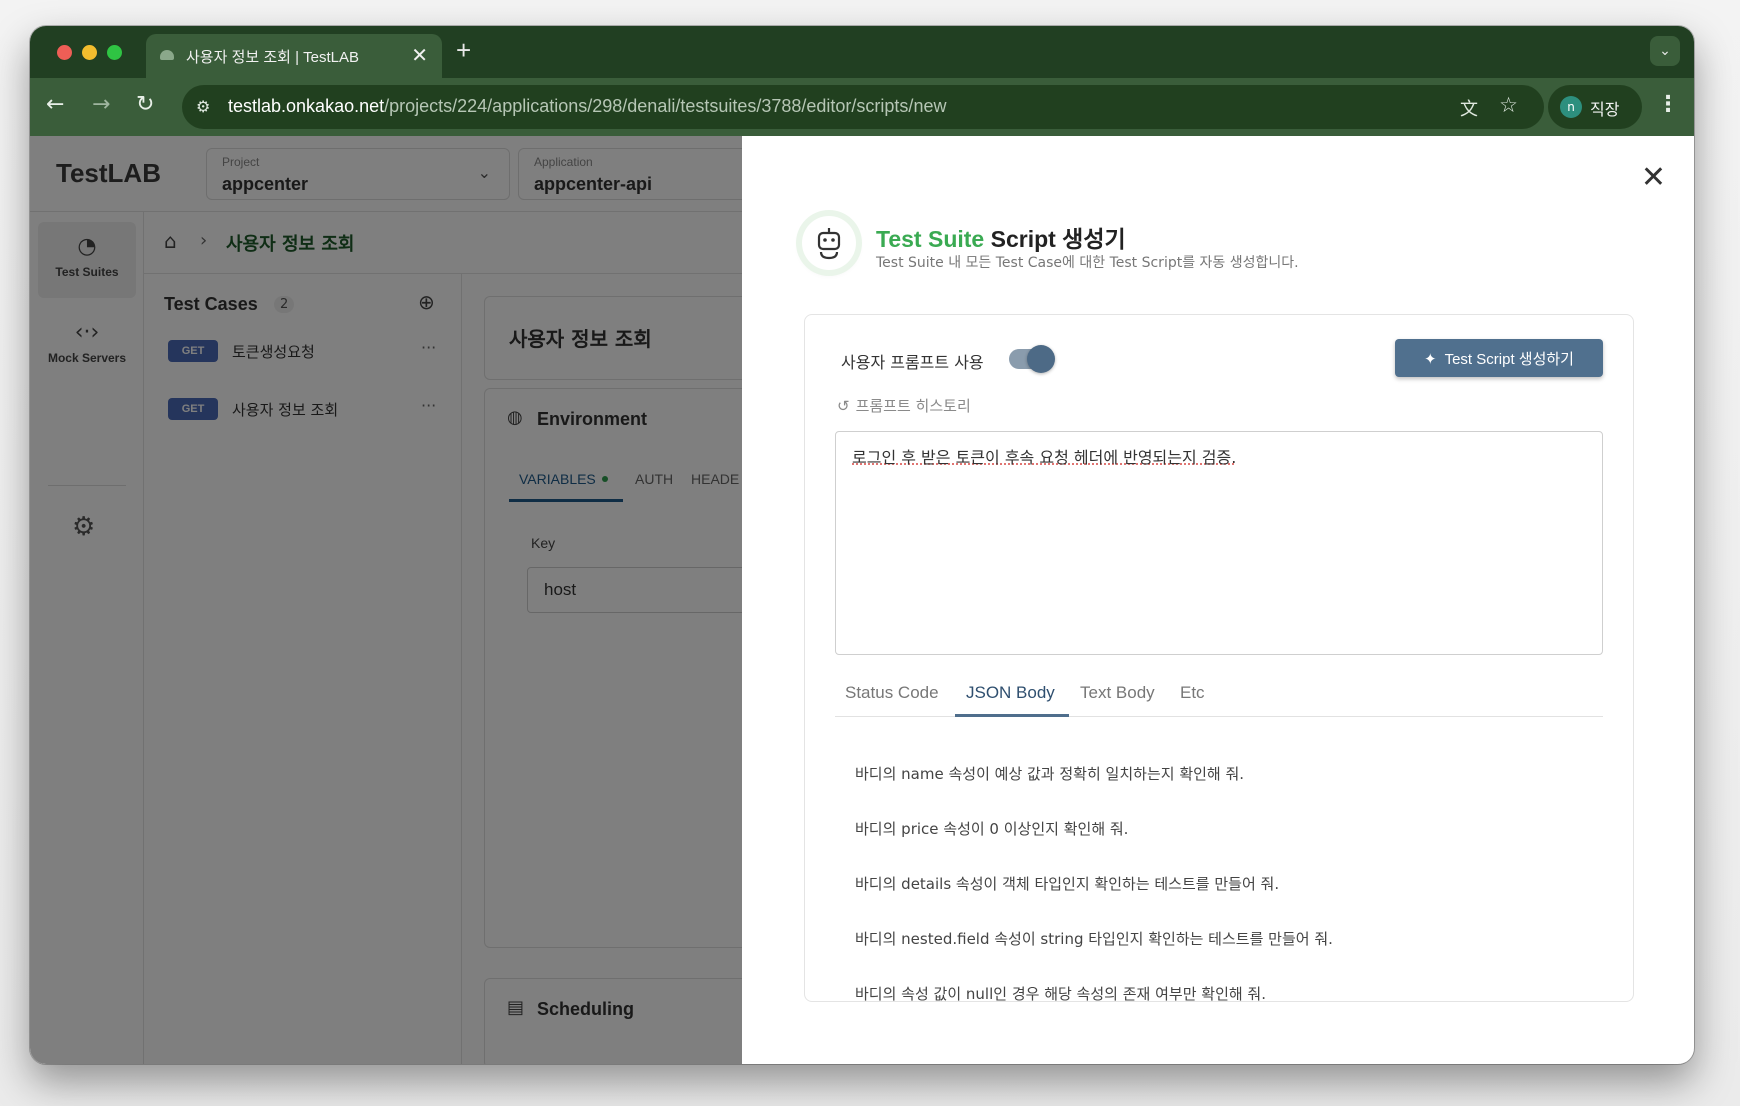 Image resolution: width=1740 pixels, height=1106 pixels. Describe the element at coordinates (1653, 177) in the screenshot. I see `close-icon: ✕` at that location.